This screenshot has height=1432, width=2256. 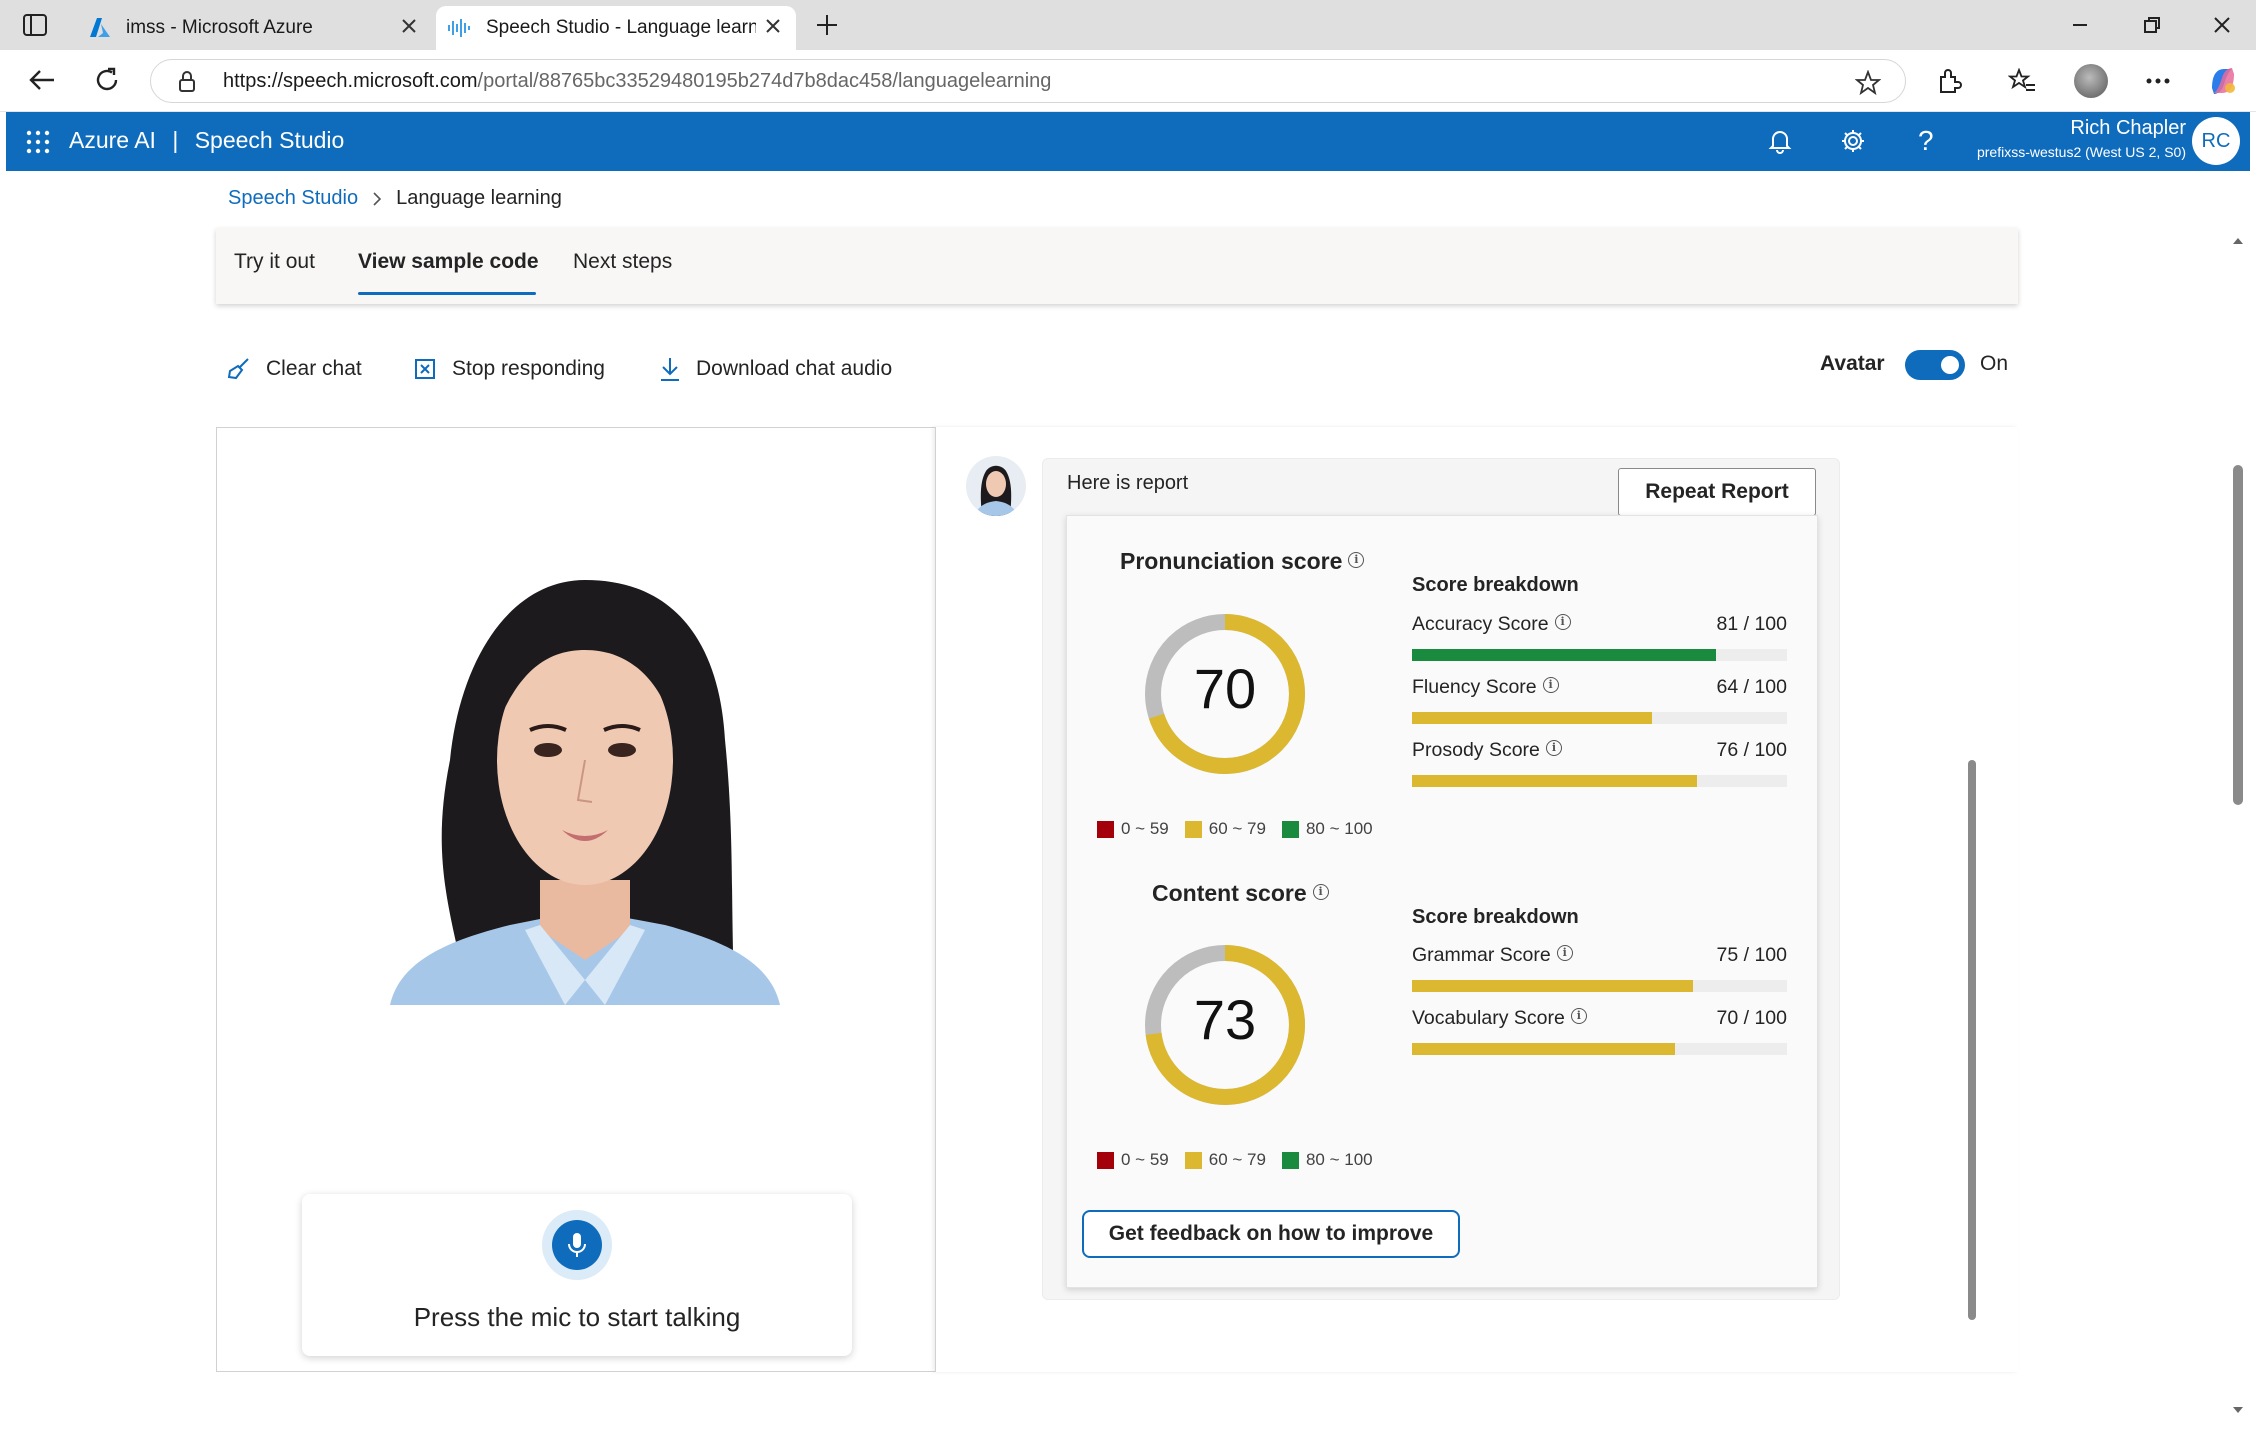 I want to click on breadcrumb-speech-studio: Speech Studio, so click(x=293, y=198).